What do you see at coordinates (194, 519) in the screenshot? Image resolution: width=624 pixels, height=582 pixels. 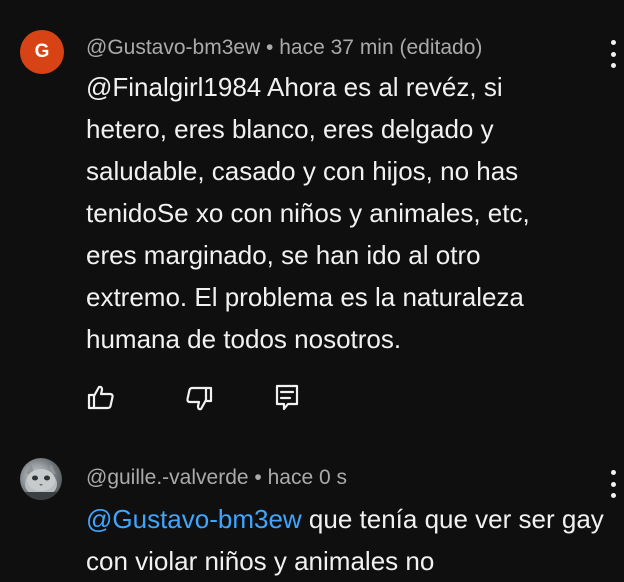 I see `mention-link: @Gustavo-bm3ew` at bounding box center [194, 519].